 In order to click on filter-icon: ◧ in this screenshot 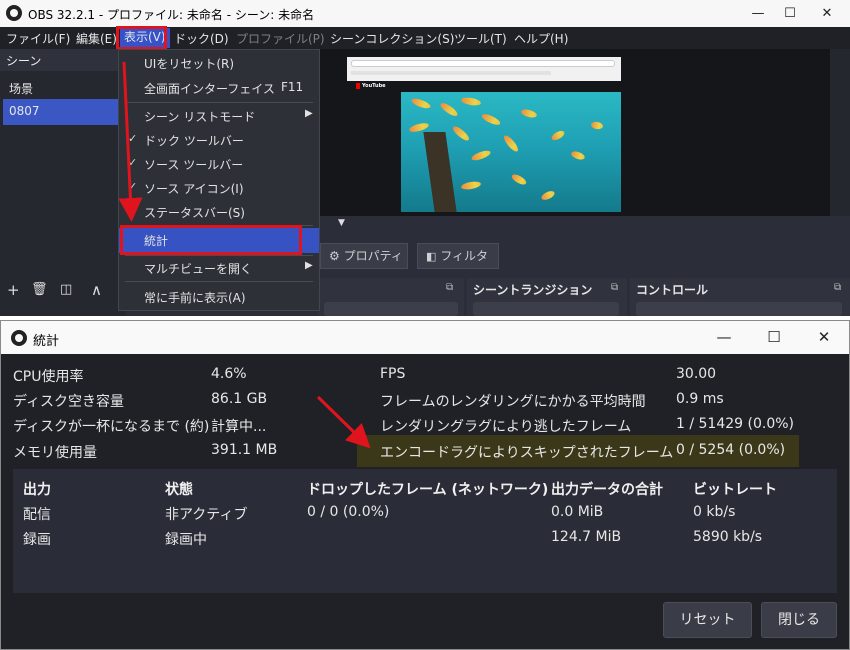, I will do `click(431, 256)`.